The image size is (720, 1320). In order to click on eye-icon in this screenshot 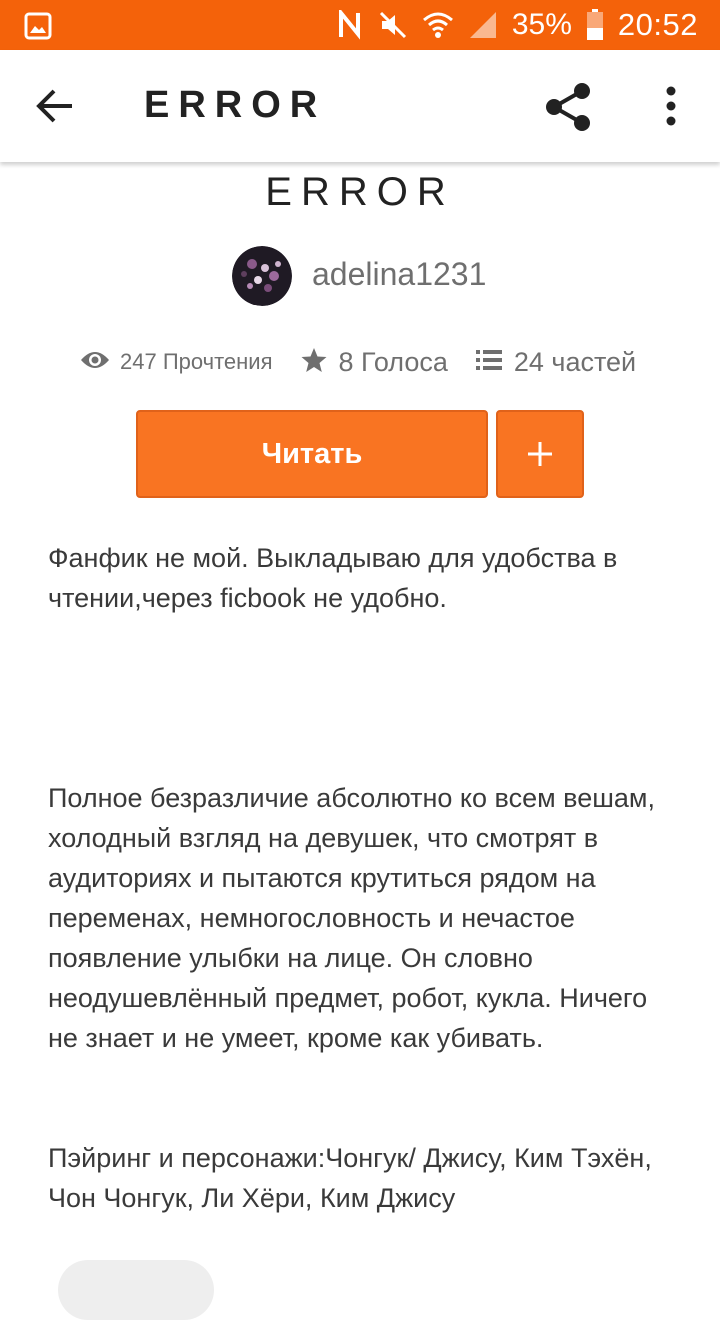, I will do `click(95, 362)`.